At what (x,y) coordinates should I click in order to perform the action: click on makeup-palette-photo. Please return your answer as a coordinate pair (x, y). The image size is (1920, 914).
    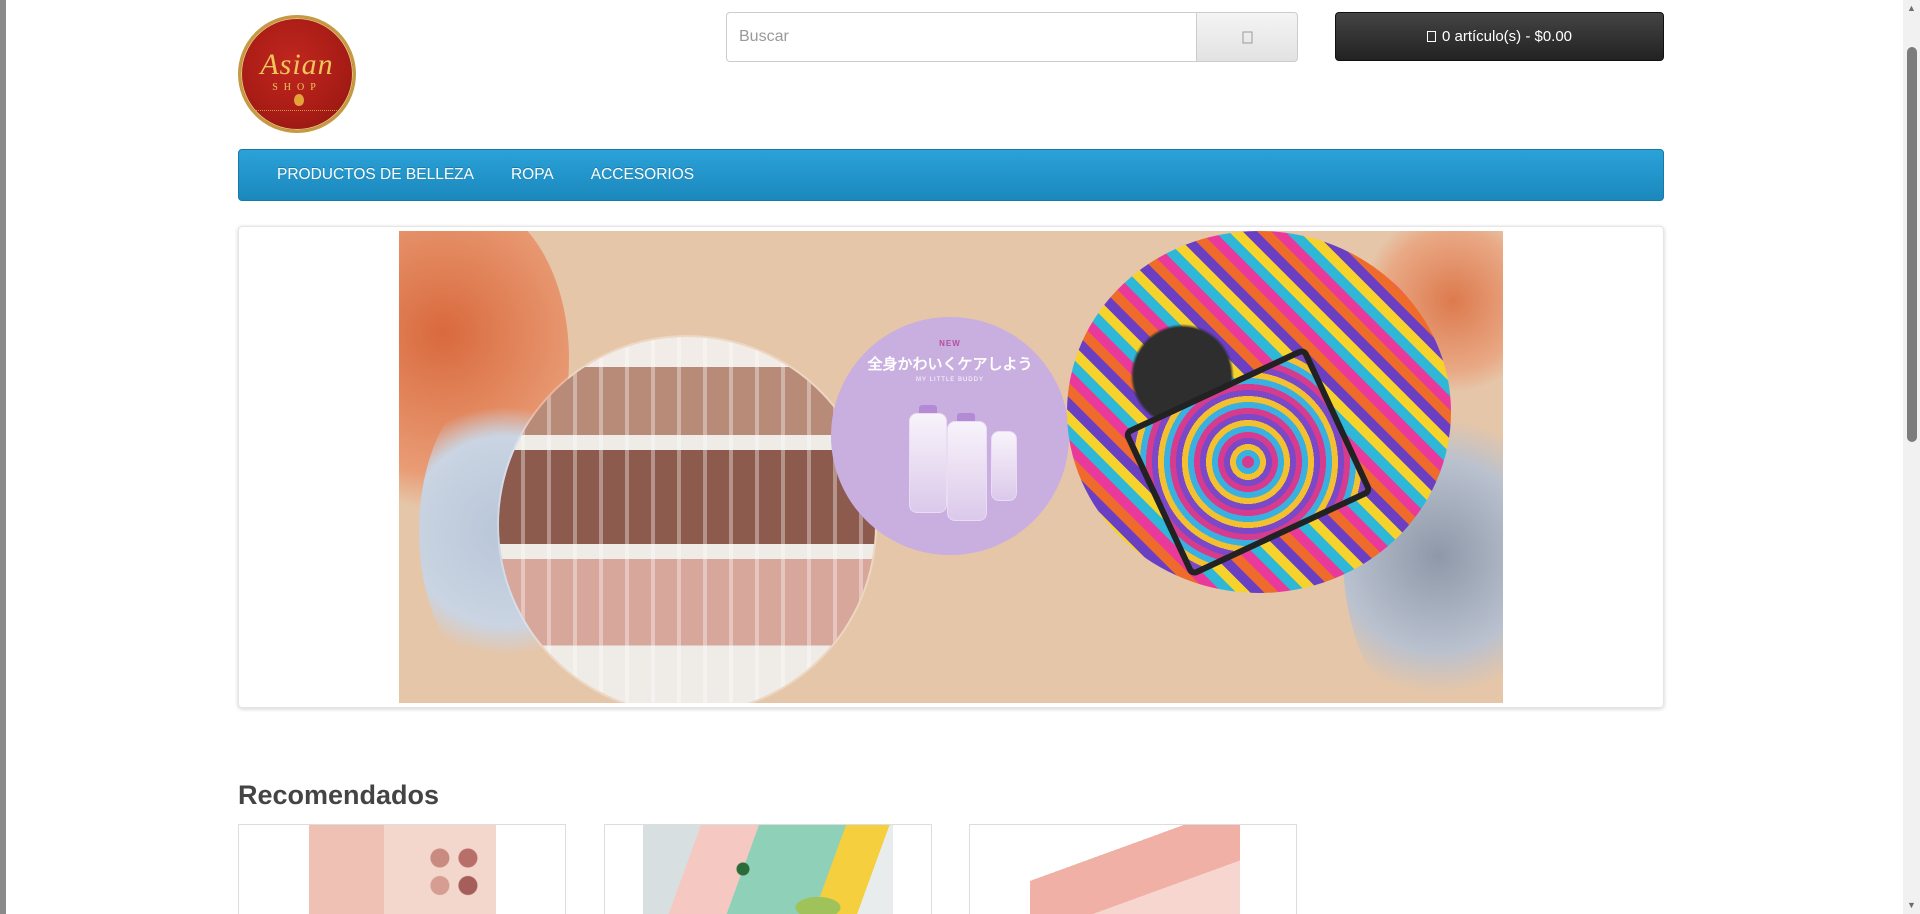
    Looking at the image, I should click on (1259, 412).